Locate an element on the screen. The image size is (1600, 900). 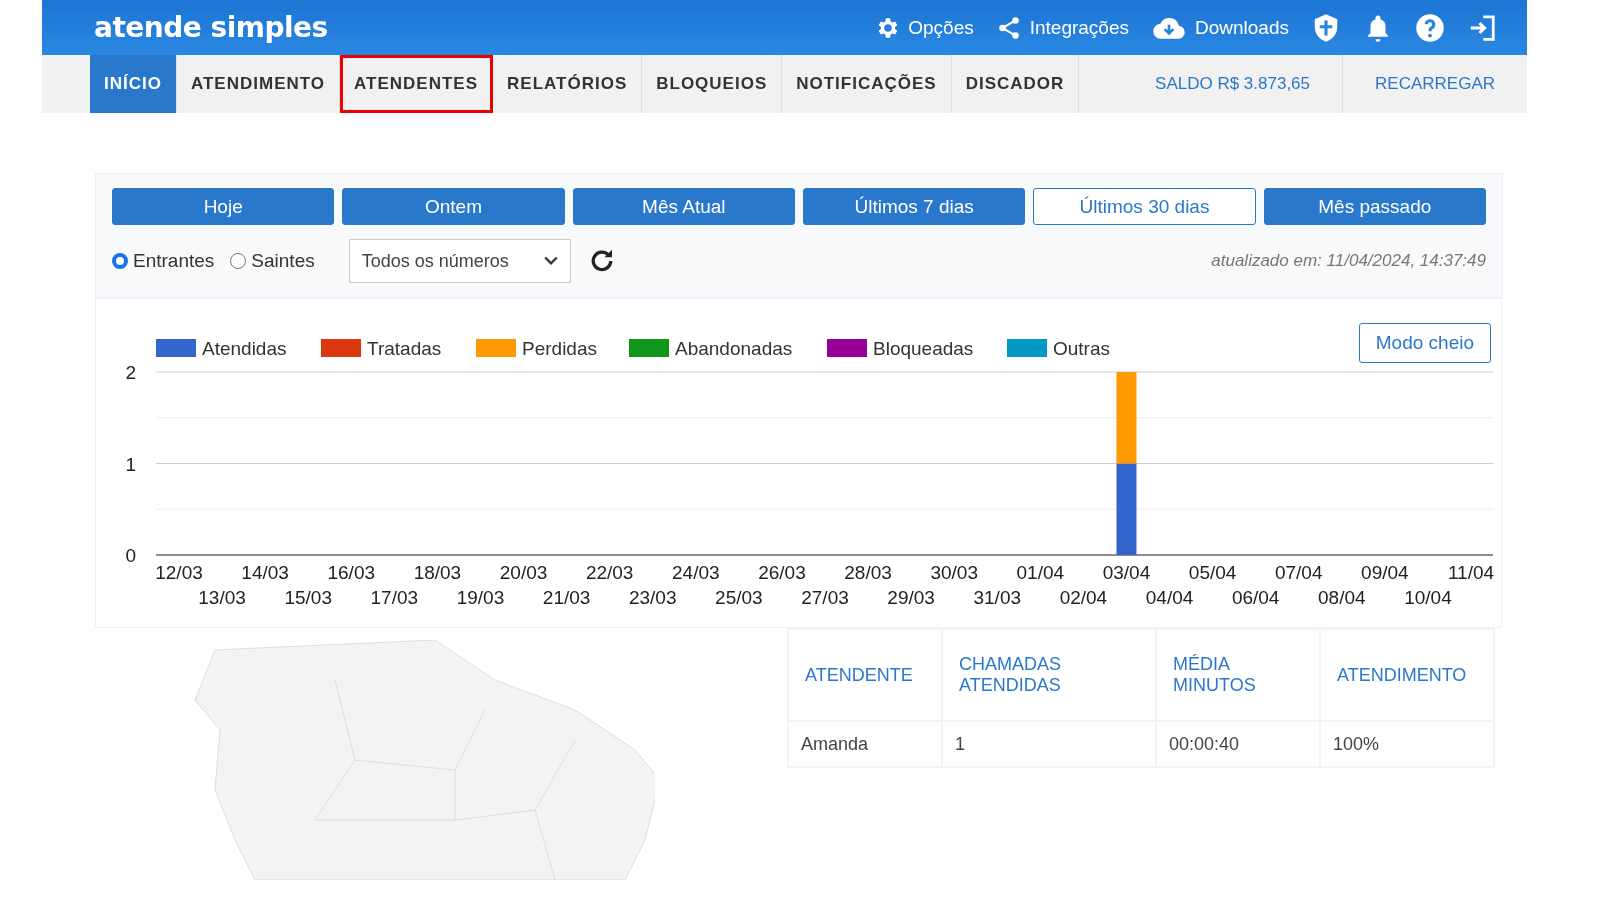
nav-tab: NOTIFICAÇÕES is located at coordinates (867, 84).